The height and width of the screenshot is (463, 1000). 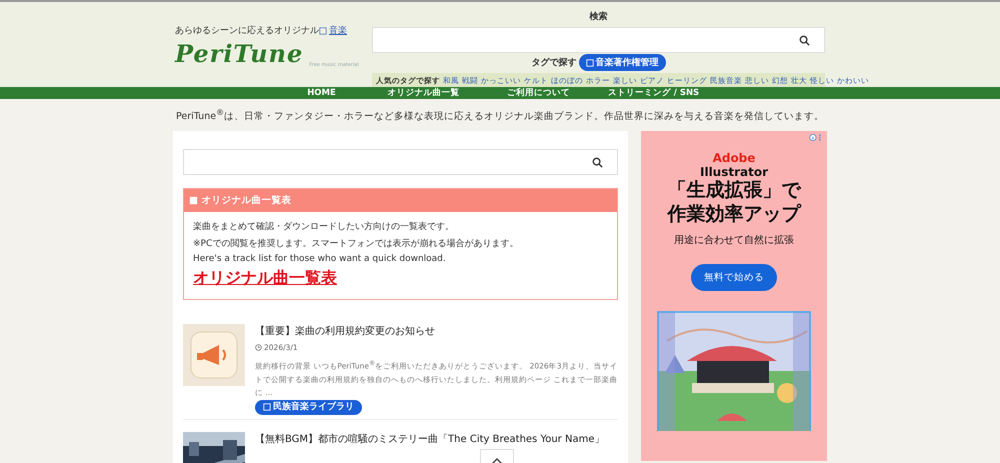 I want to click on track-list-link: オリジナル曲一覧表, so click(x=265, y=278).